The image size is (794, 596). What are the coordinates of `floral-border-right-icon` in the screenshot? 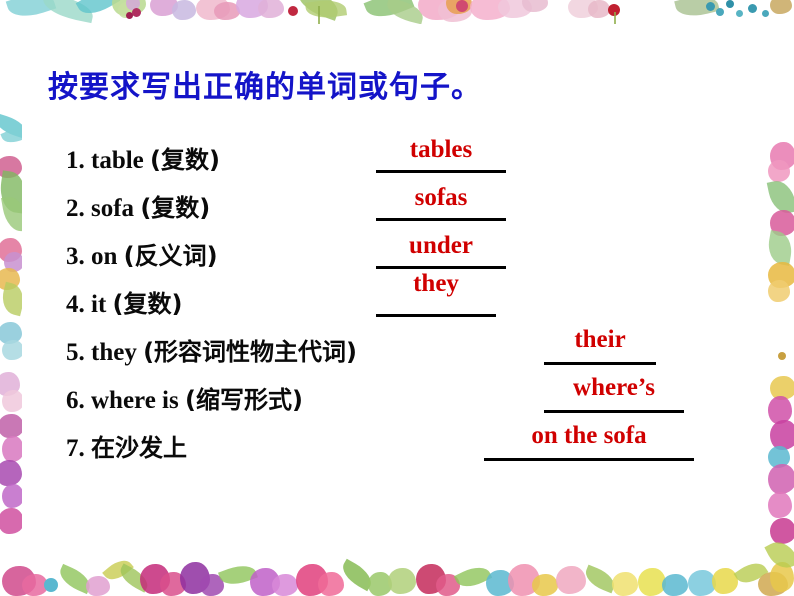 It's located at (779, 298).